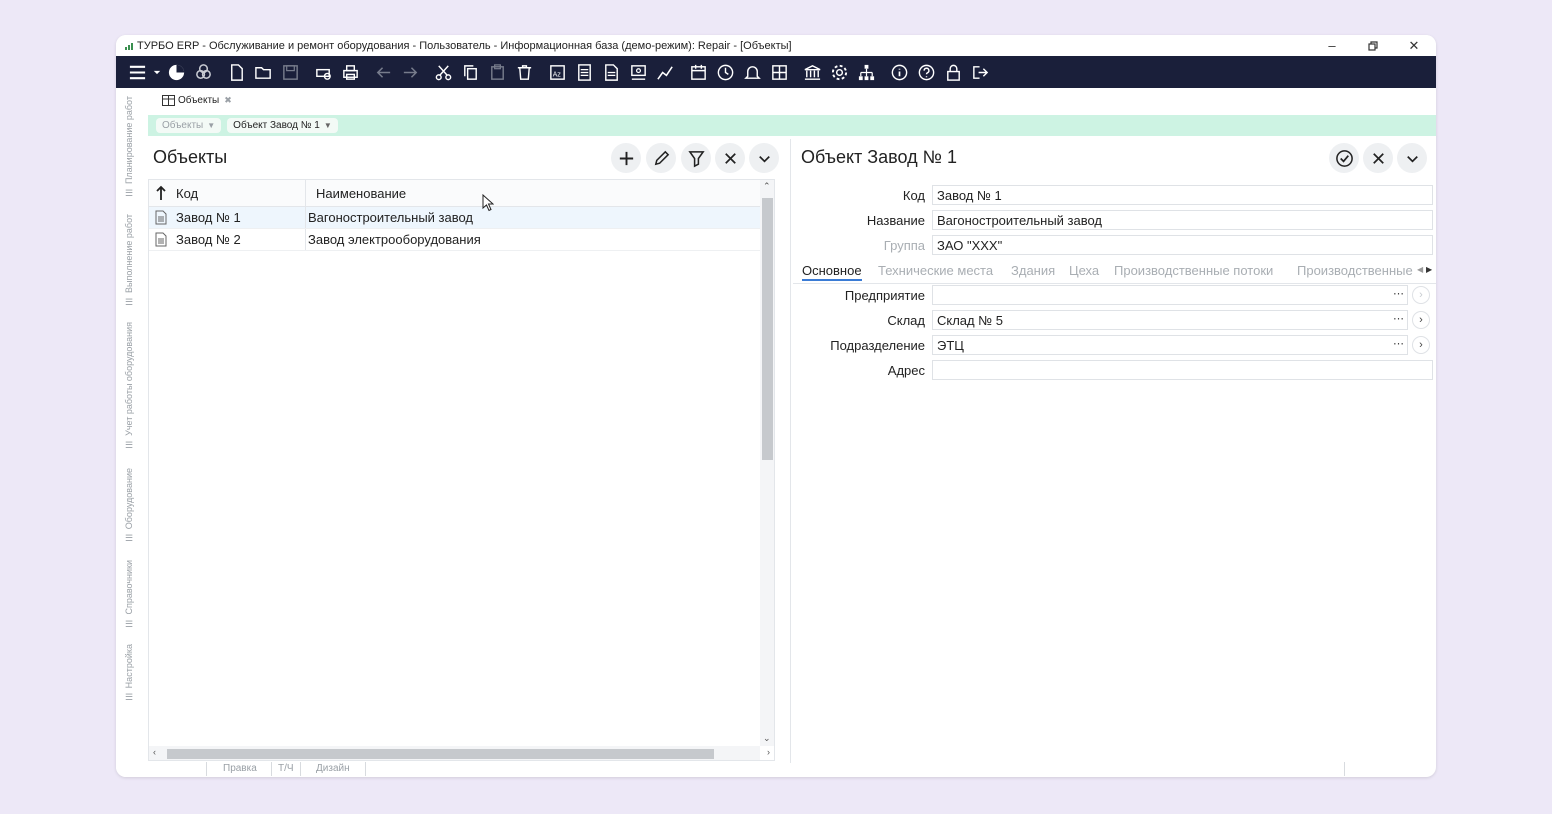  I want to click on bell-icon, so click(752, 72).